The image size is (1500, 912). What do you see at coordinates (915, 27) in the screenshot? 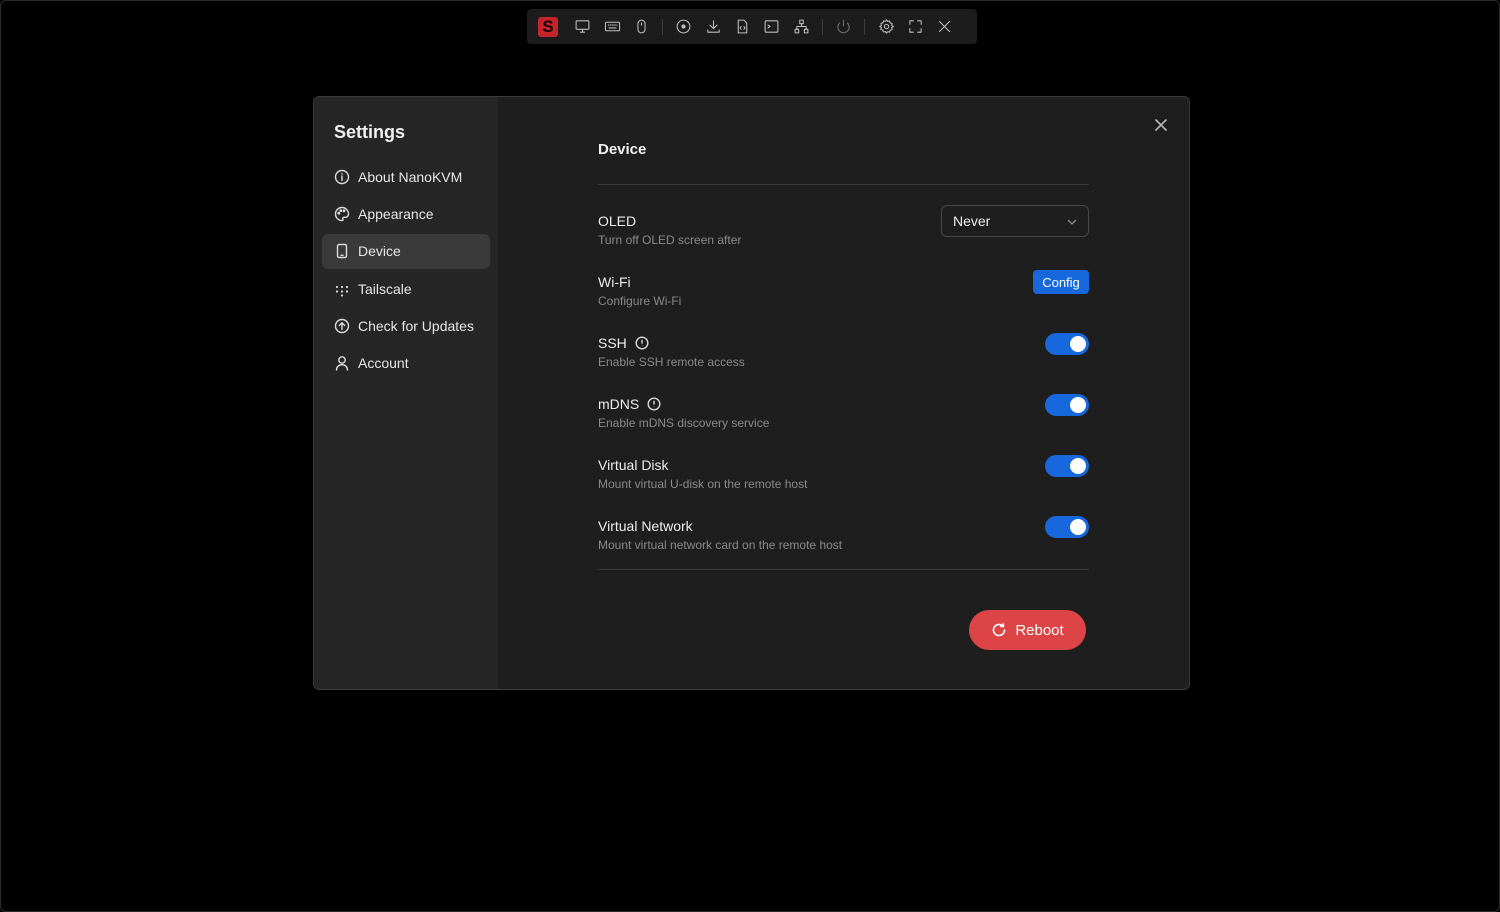
I see `fullscreen-icon` at bounding box center [915, 27].